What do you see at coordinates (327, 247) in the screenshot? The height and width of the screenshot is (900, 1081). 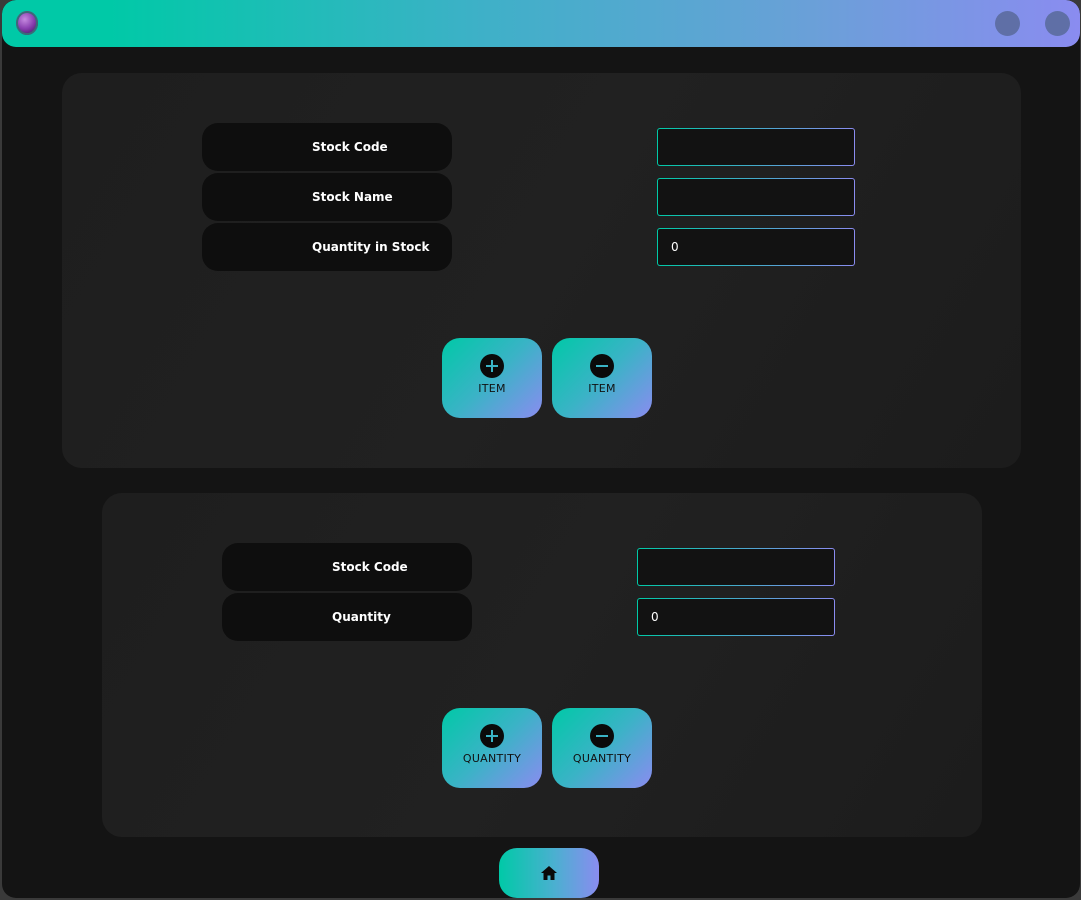 I see `quantity-in-stock-label: Quantity in Stock` at bounding box center [327, 247].